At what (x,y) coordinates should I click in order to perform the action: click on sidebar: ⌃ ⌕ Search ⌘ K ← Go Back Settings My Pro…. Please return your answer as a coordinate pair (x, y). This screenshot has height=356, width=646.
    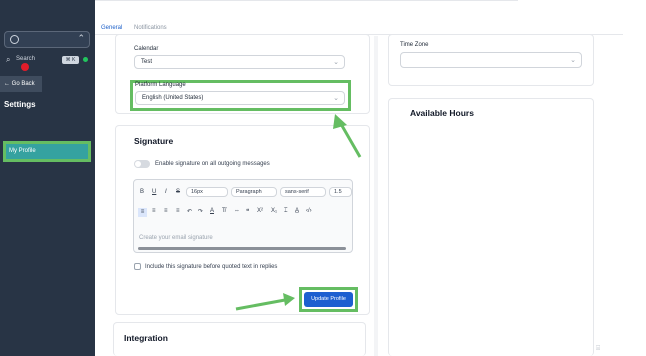
    Looking at the image, I should click on (47, 178).